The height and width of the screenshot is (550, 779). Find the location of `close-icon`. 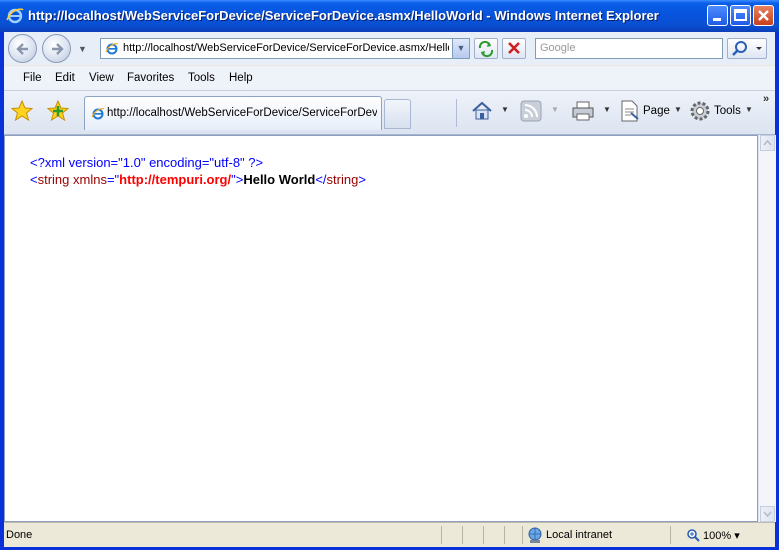

close-icon is located at coordinates (763, 15).